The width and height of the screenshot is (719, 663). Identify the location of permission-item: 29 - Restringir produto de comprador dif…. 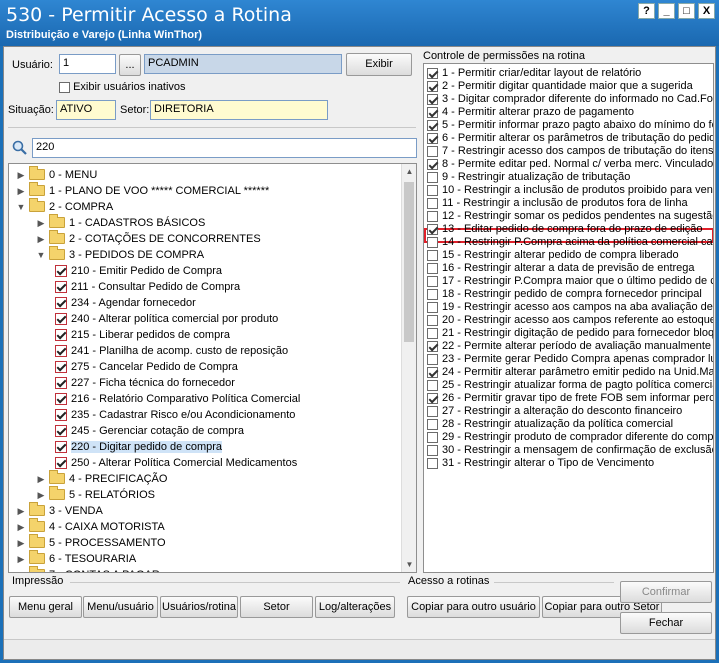
(570, 437).